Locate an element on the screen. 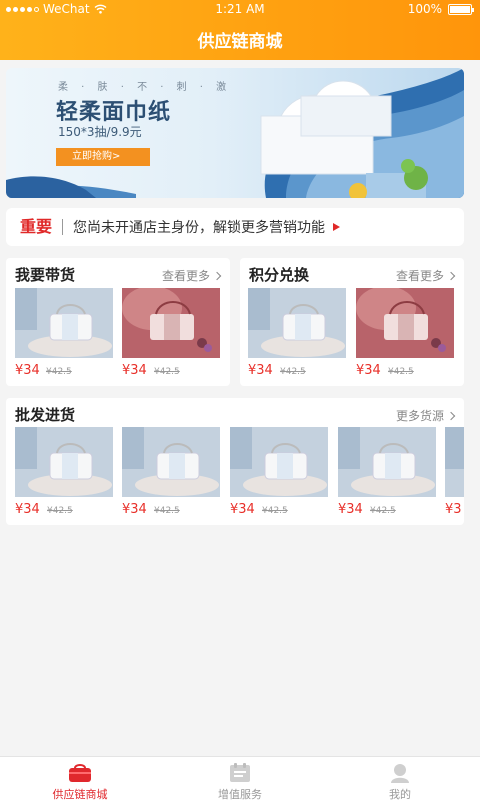 The image size is (480, 800). points-section: 积分兑换 查看更多 ¥34 ¥42.5 ¥34 ¥42.5 is located at coordinates (352, 322).